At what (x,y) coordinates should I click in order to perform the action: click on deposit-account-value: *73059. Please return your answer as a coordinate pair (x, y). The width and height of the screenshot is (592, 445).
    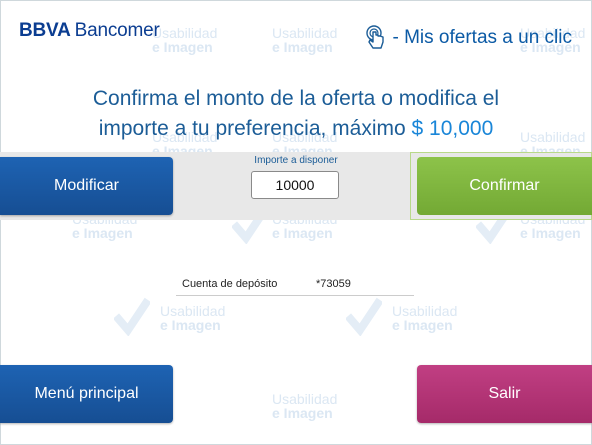
    Looking at the image, I should click on (333, 284).